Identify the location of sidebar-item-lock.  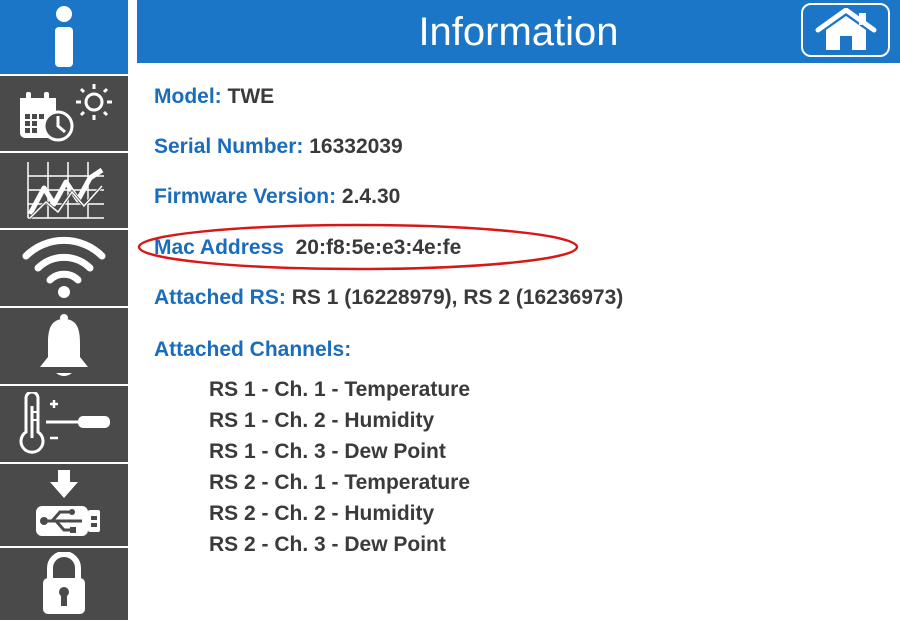
(64, 584).